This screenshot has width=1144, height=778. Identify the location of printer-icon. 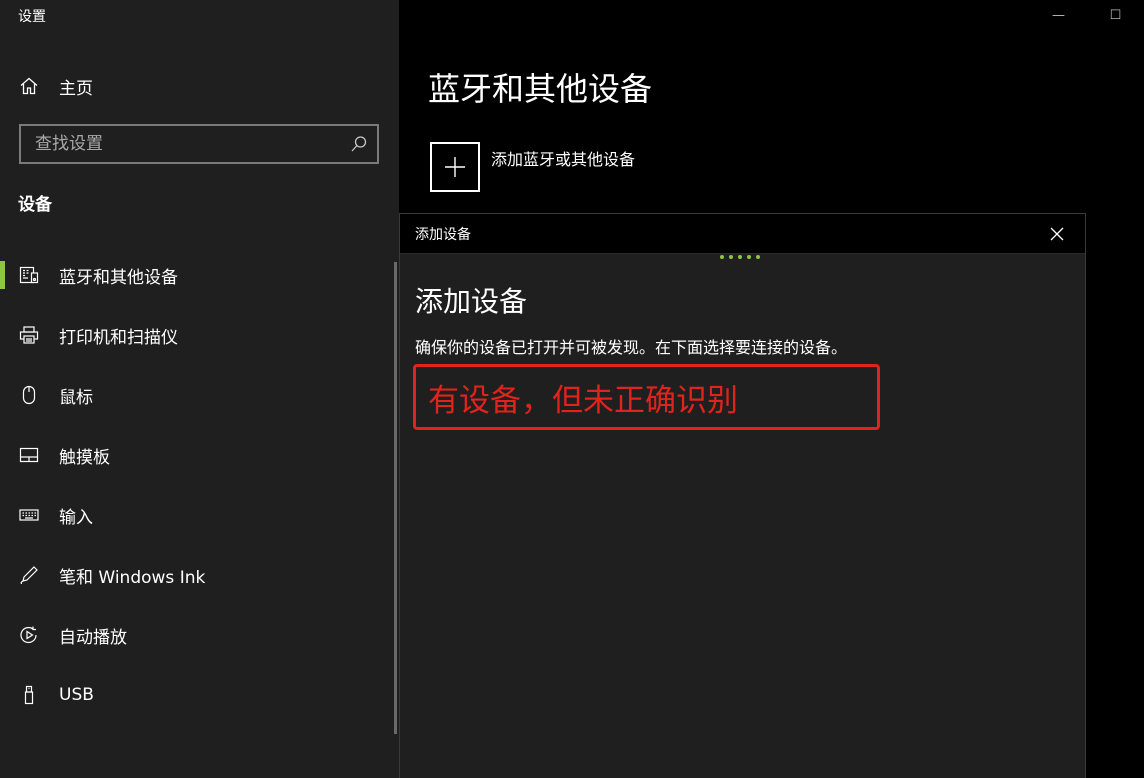
(29, 335).